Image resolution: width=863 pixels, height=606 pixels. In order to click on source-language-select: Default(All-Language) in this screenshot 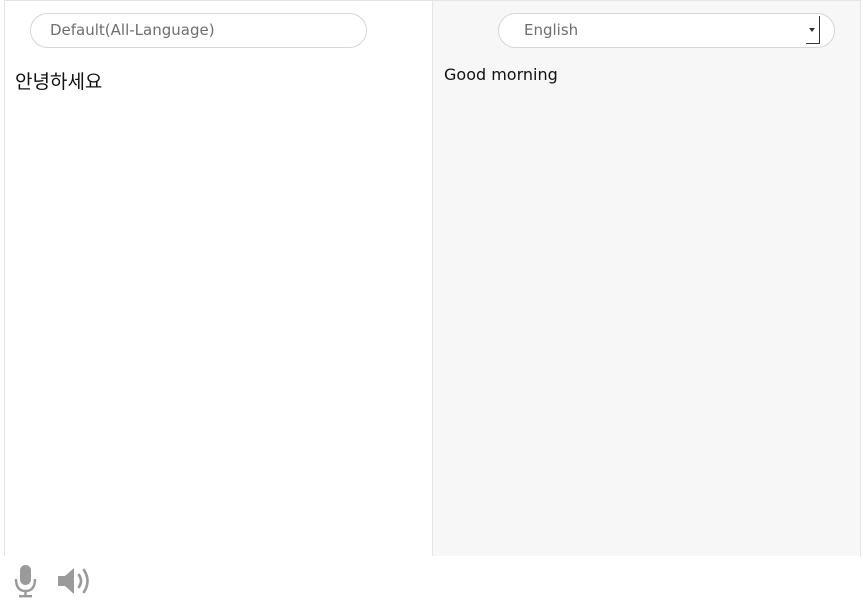, I will do `click(198, 30)`.